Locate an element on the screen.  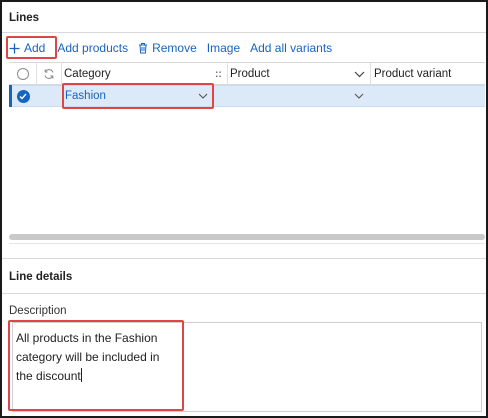
refresh-icon is located at coordinates (49, 74).